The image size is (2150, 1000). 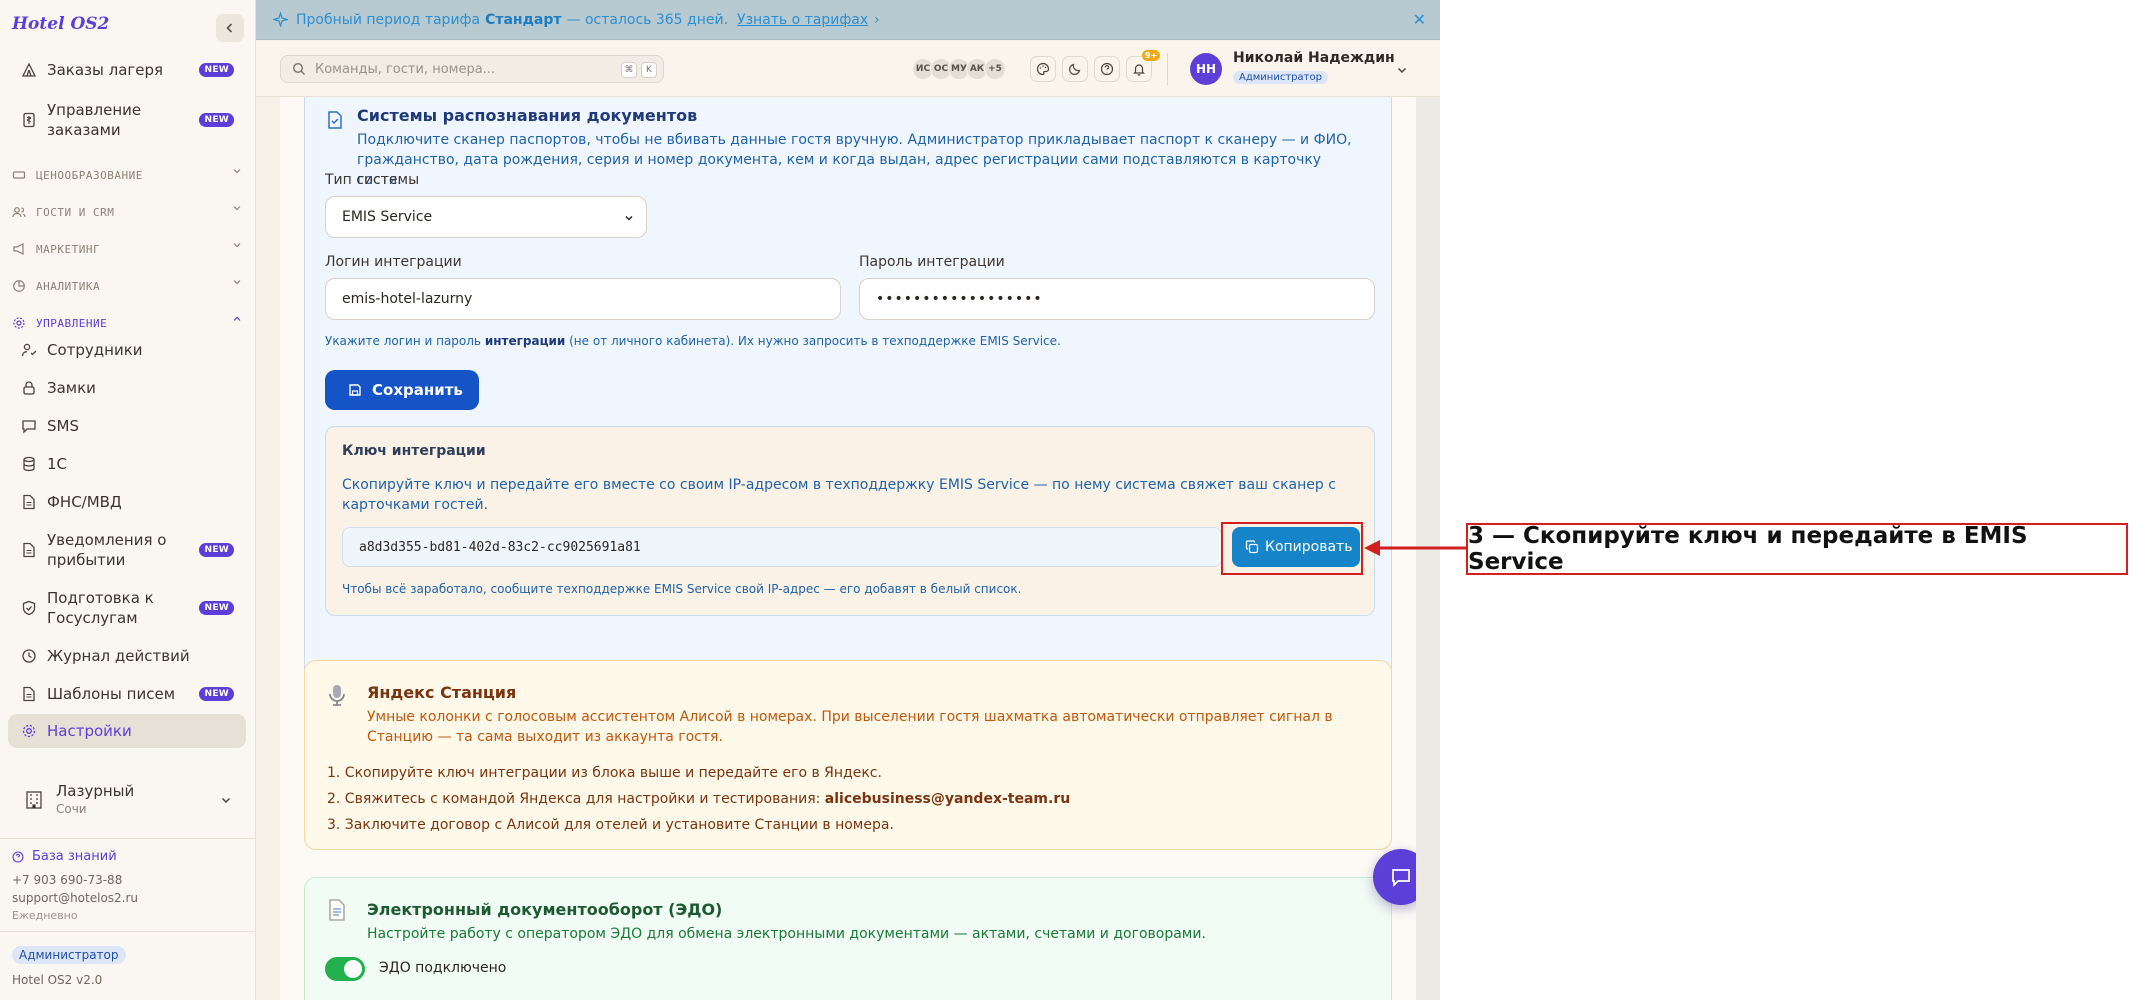 What do you see at coordinates (335, 120) in the screenshot?
I see `scan-doc-icon` at bounding box center [335, 120].